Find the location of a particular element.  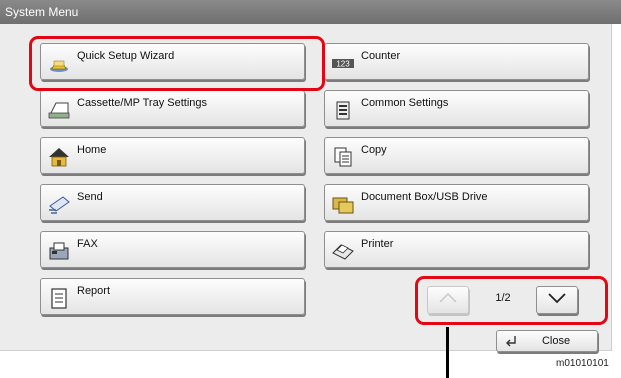

counter-label: Counter is located at coordinates (381, 56).